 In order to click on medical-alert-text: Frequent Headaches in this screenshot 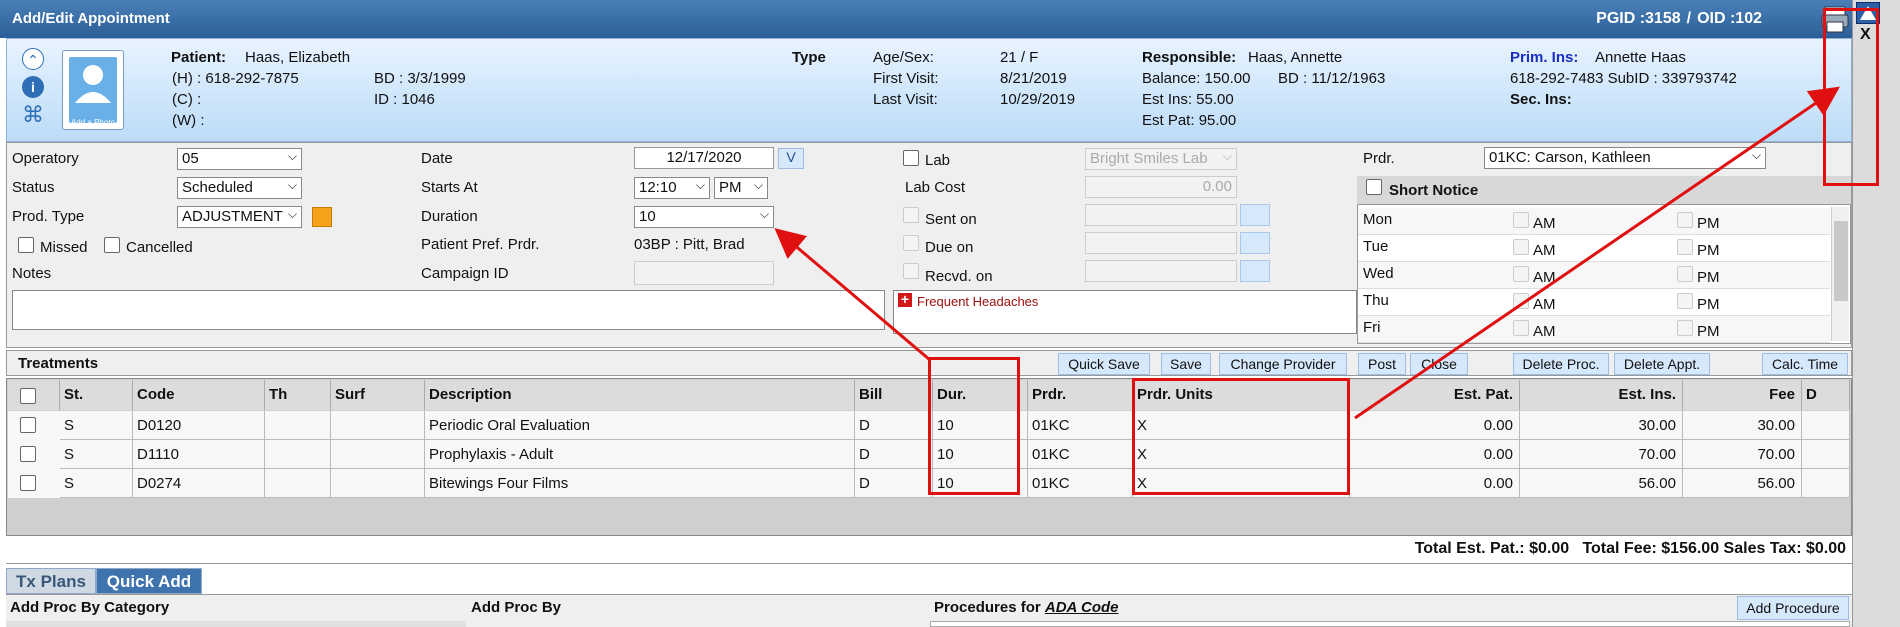, I will do `click(978, 301)`.